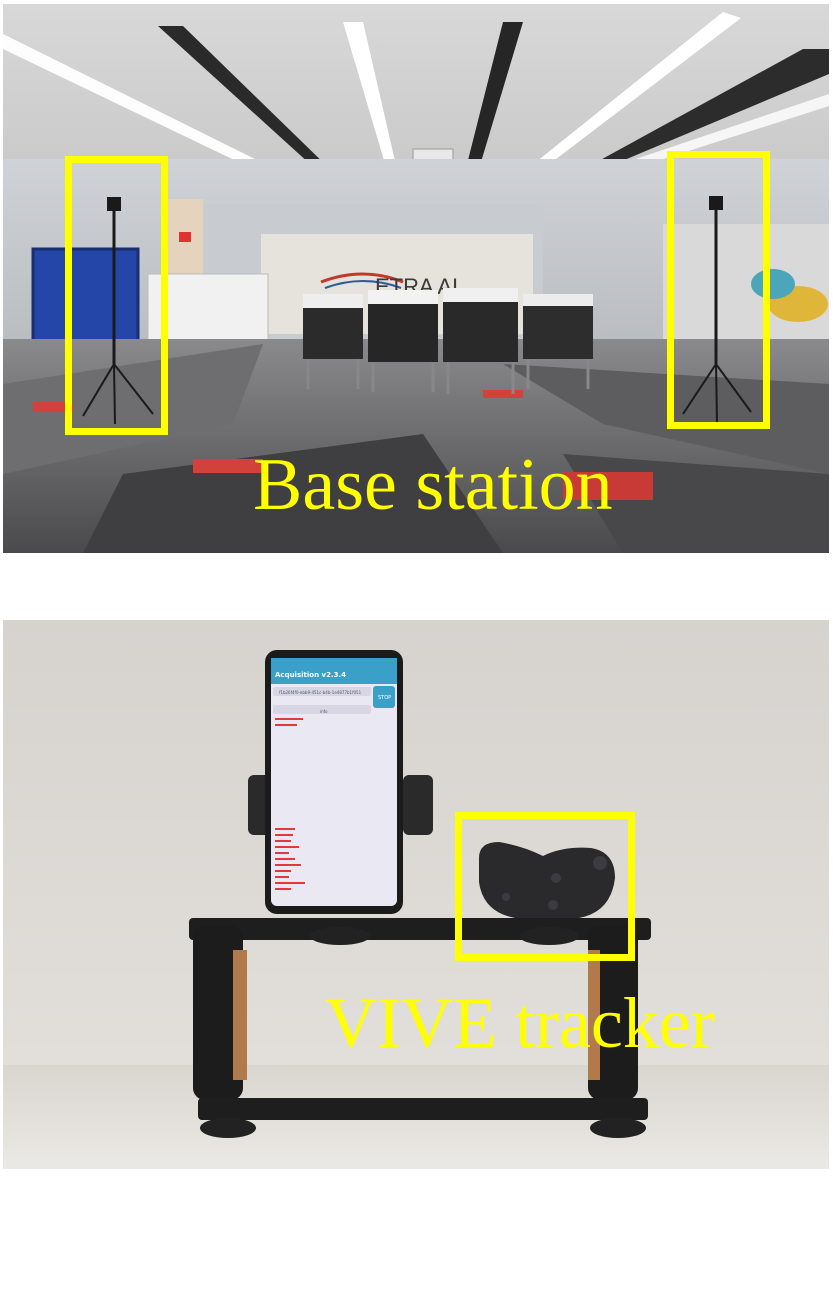  What do you see at coordinates (520, 1023) in the screenshot?
I see `vive-tracker-caption: VIVE tracker` at bounding box center [520, 1023].